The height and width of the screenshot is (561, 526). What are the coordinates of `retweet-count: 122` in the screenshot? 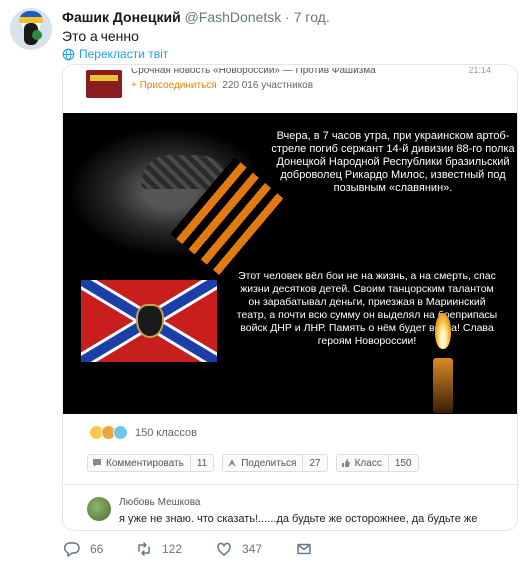 It's located at (172, 549).